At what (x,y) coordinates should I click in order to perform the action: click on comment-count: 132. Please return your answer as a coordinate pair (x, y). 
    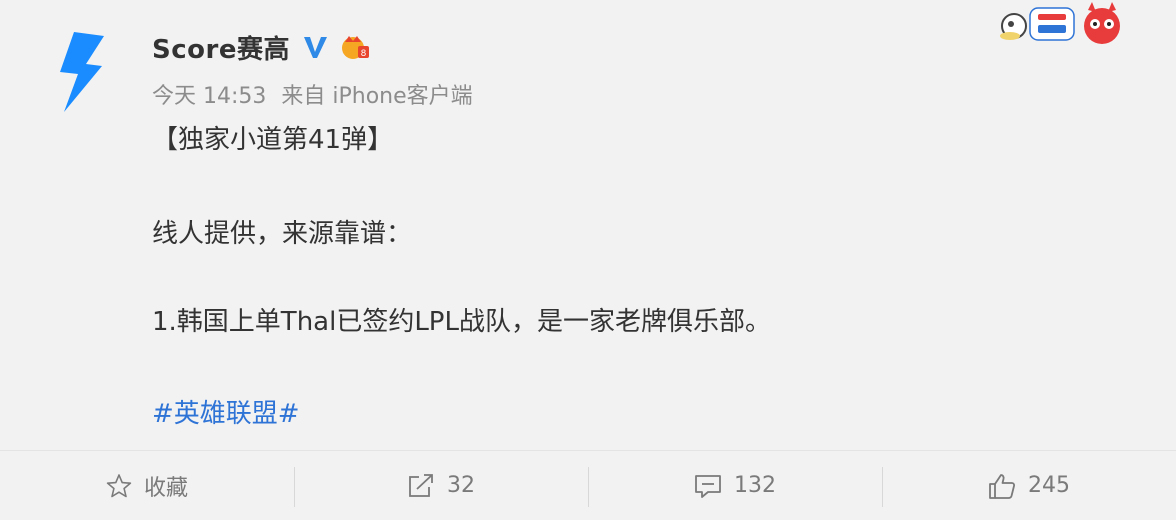
    Looking at the image, I should click on (755, 485).